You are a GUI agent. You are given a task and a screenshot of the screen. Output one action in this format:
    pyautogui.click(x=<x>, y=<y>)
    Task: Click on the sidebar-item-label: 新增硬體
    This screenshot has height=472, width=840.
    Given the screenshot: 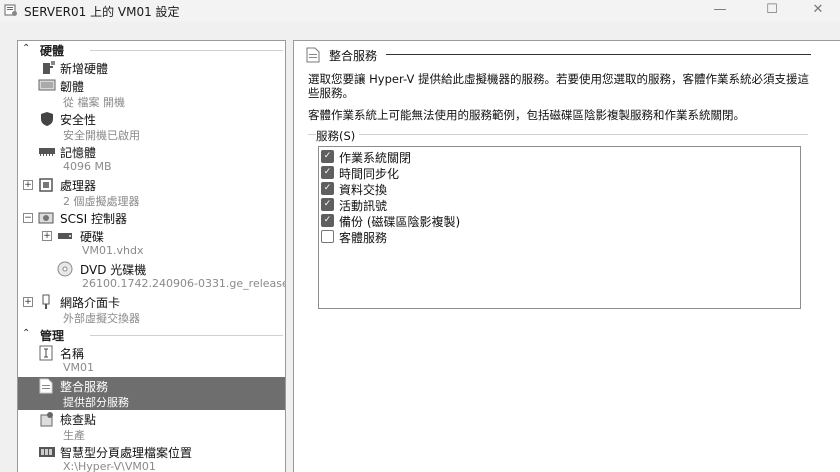 What is the action you would take?
    pyautogui.click(x=84, y=69)
    